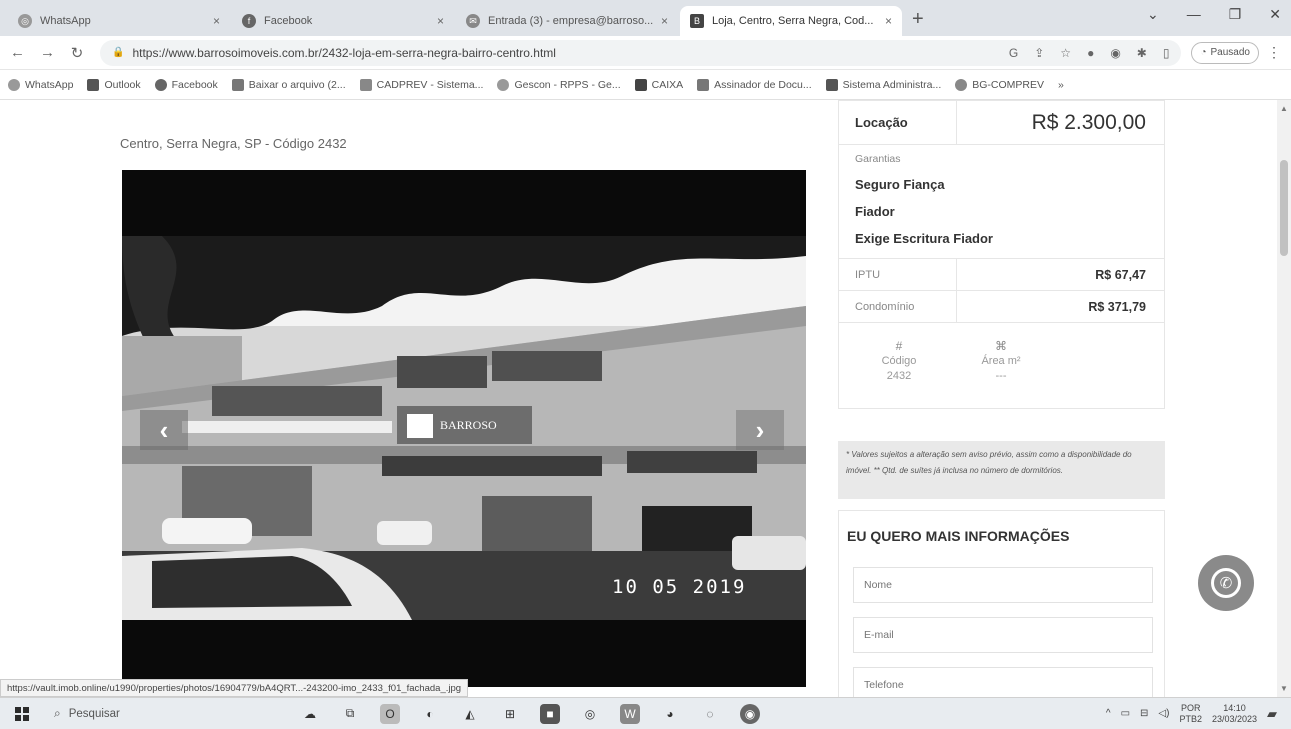  I want to click on bookmark-label: Outlook, so click(122, 84).